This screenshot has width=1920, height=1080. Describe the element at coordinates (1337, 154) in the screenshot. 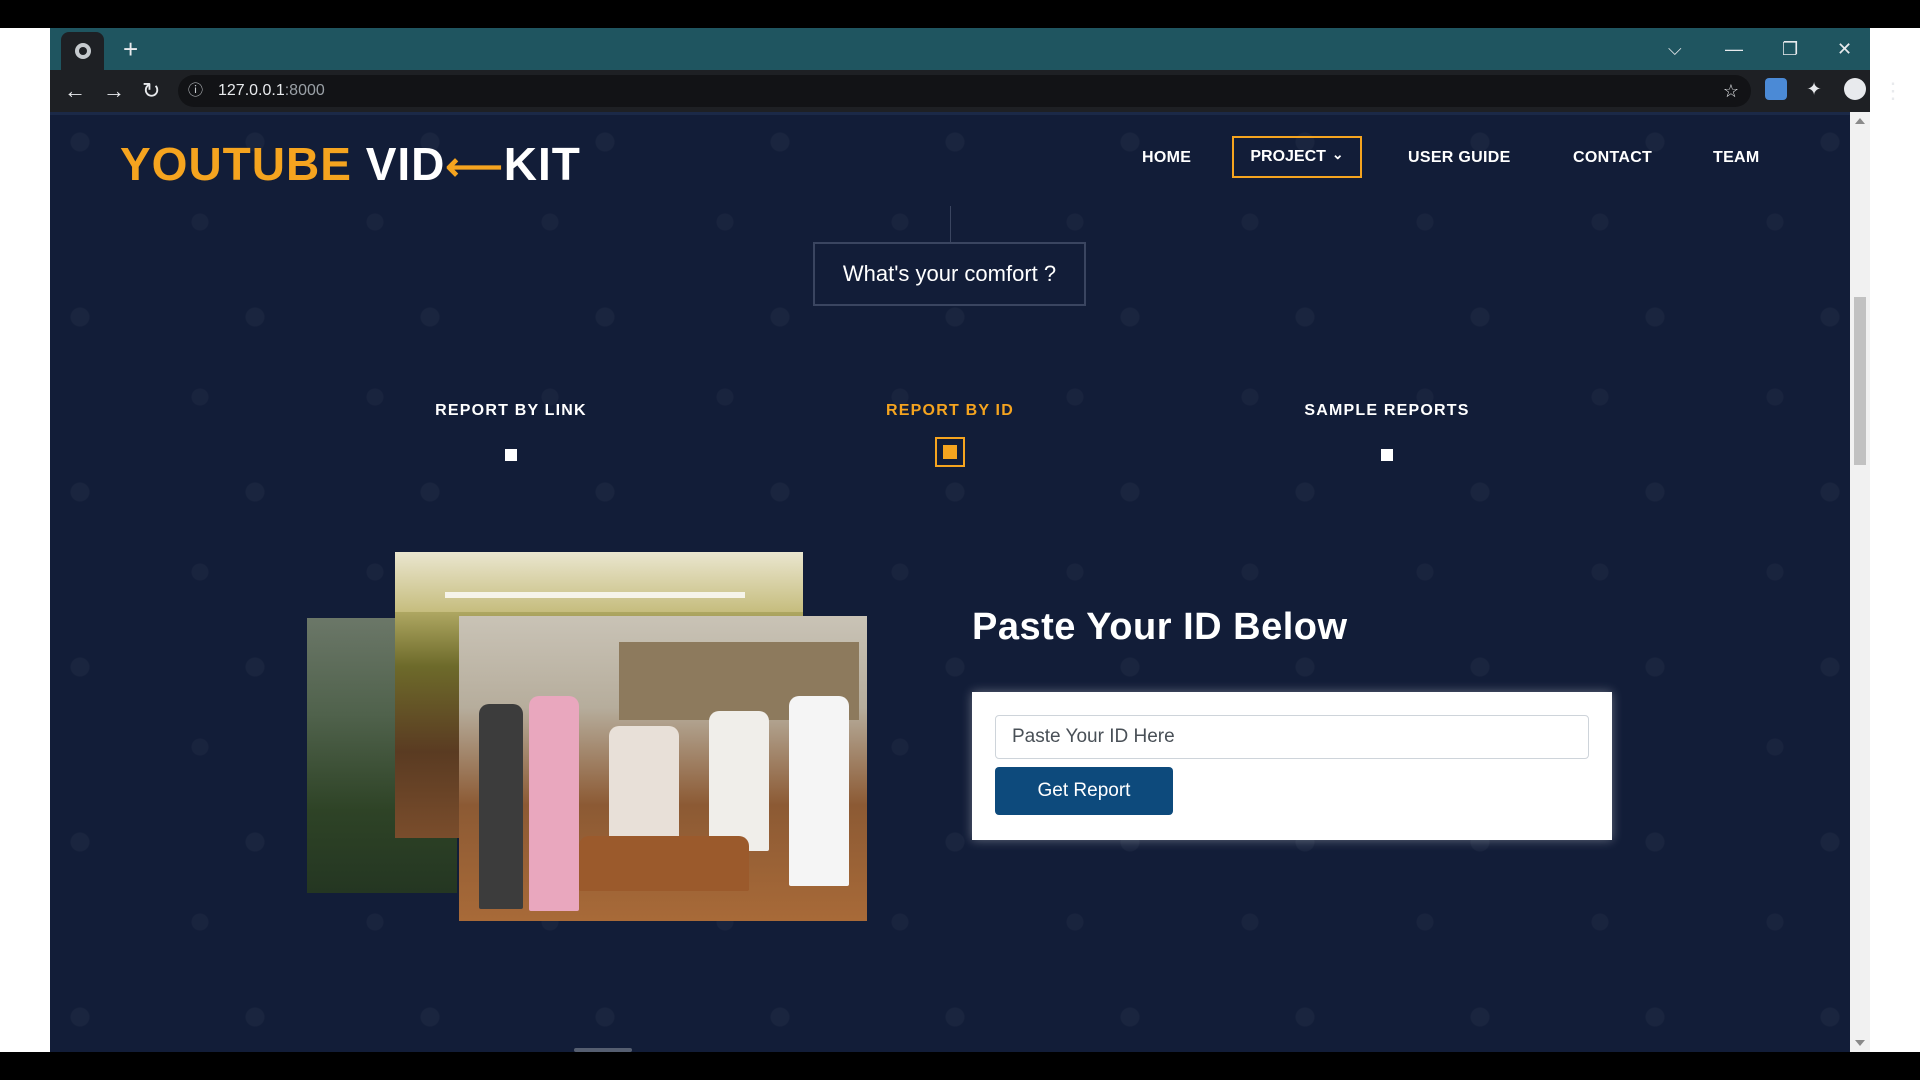

I see `chevron-down-icon: ⌄` at that location.